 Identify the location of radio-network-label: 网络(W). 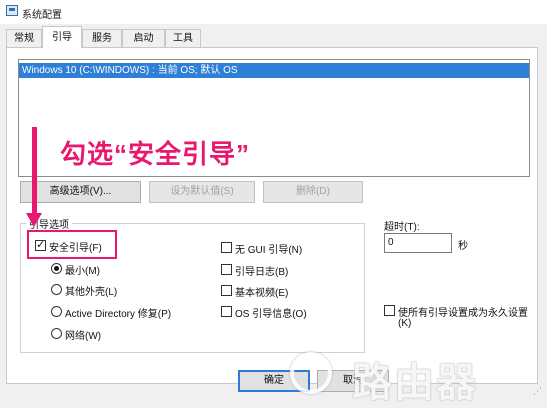
(83, 334).